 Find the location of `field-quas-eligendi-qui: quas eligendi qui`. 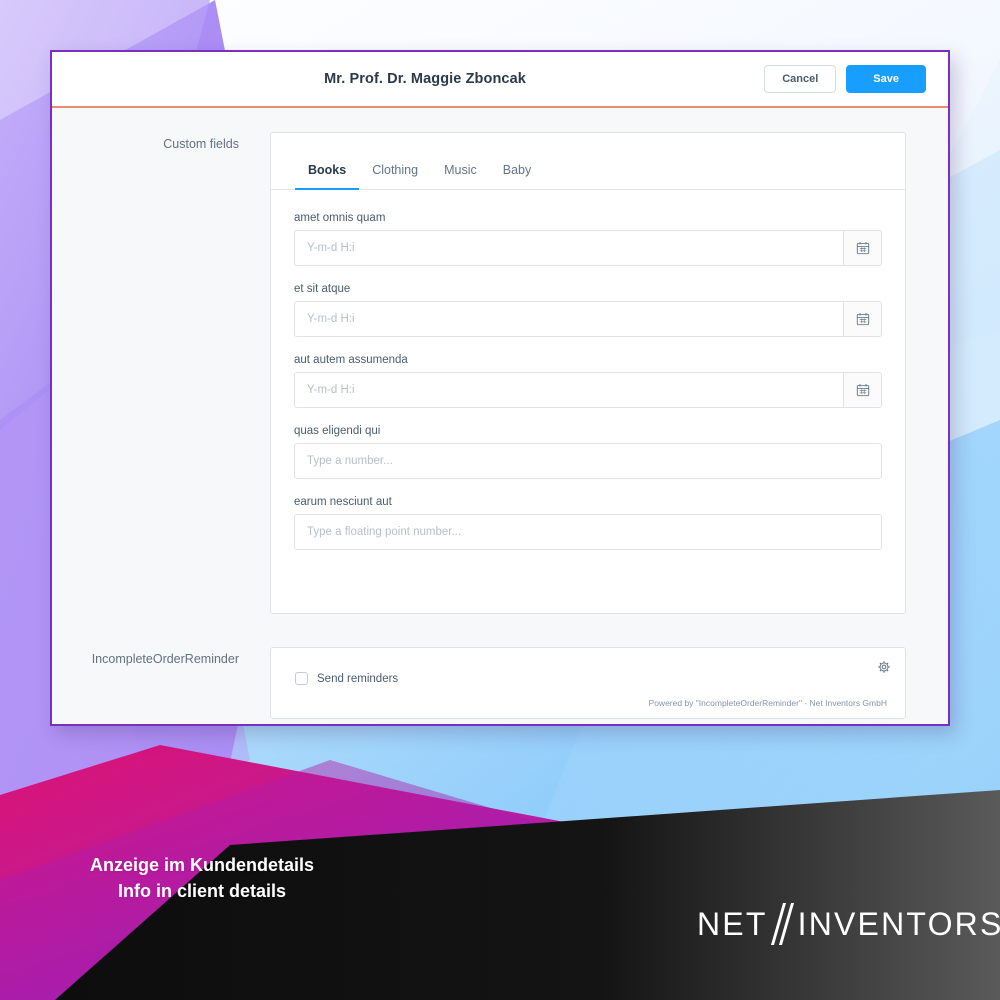

field-quas-eligendi-qui: quas eligendi qui is located at coordinates (588, 452).